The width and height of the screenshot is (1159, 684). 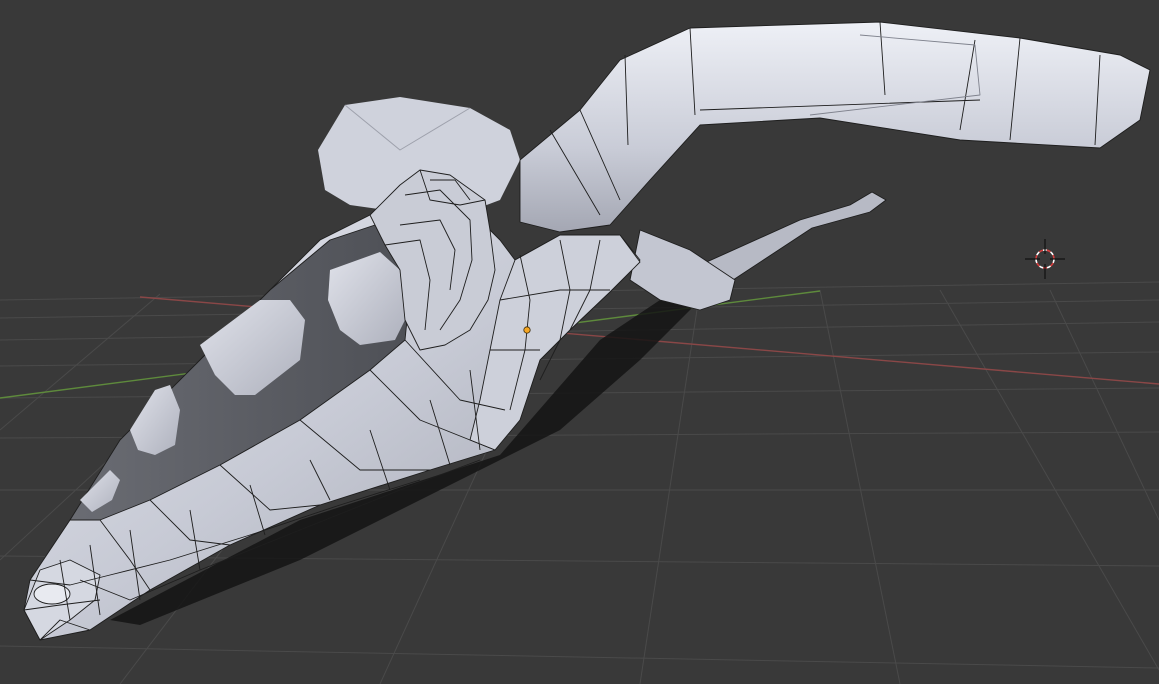 I want to click on object-origin-dot, so click(x=527, y=330).